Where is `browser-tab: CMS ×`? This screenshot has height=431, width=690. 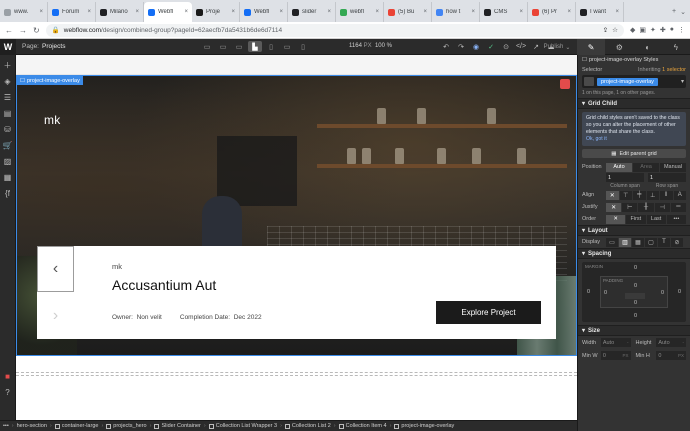 browser-tab: CMS × is located at coordinates (504, 12).